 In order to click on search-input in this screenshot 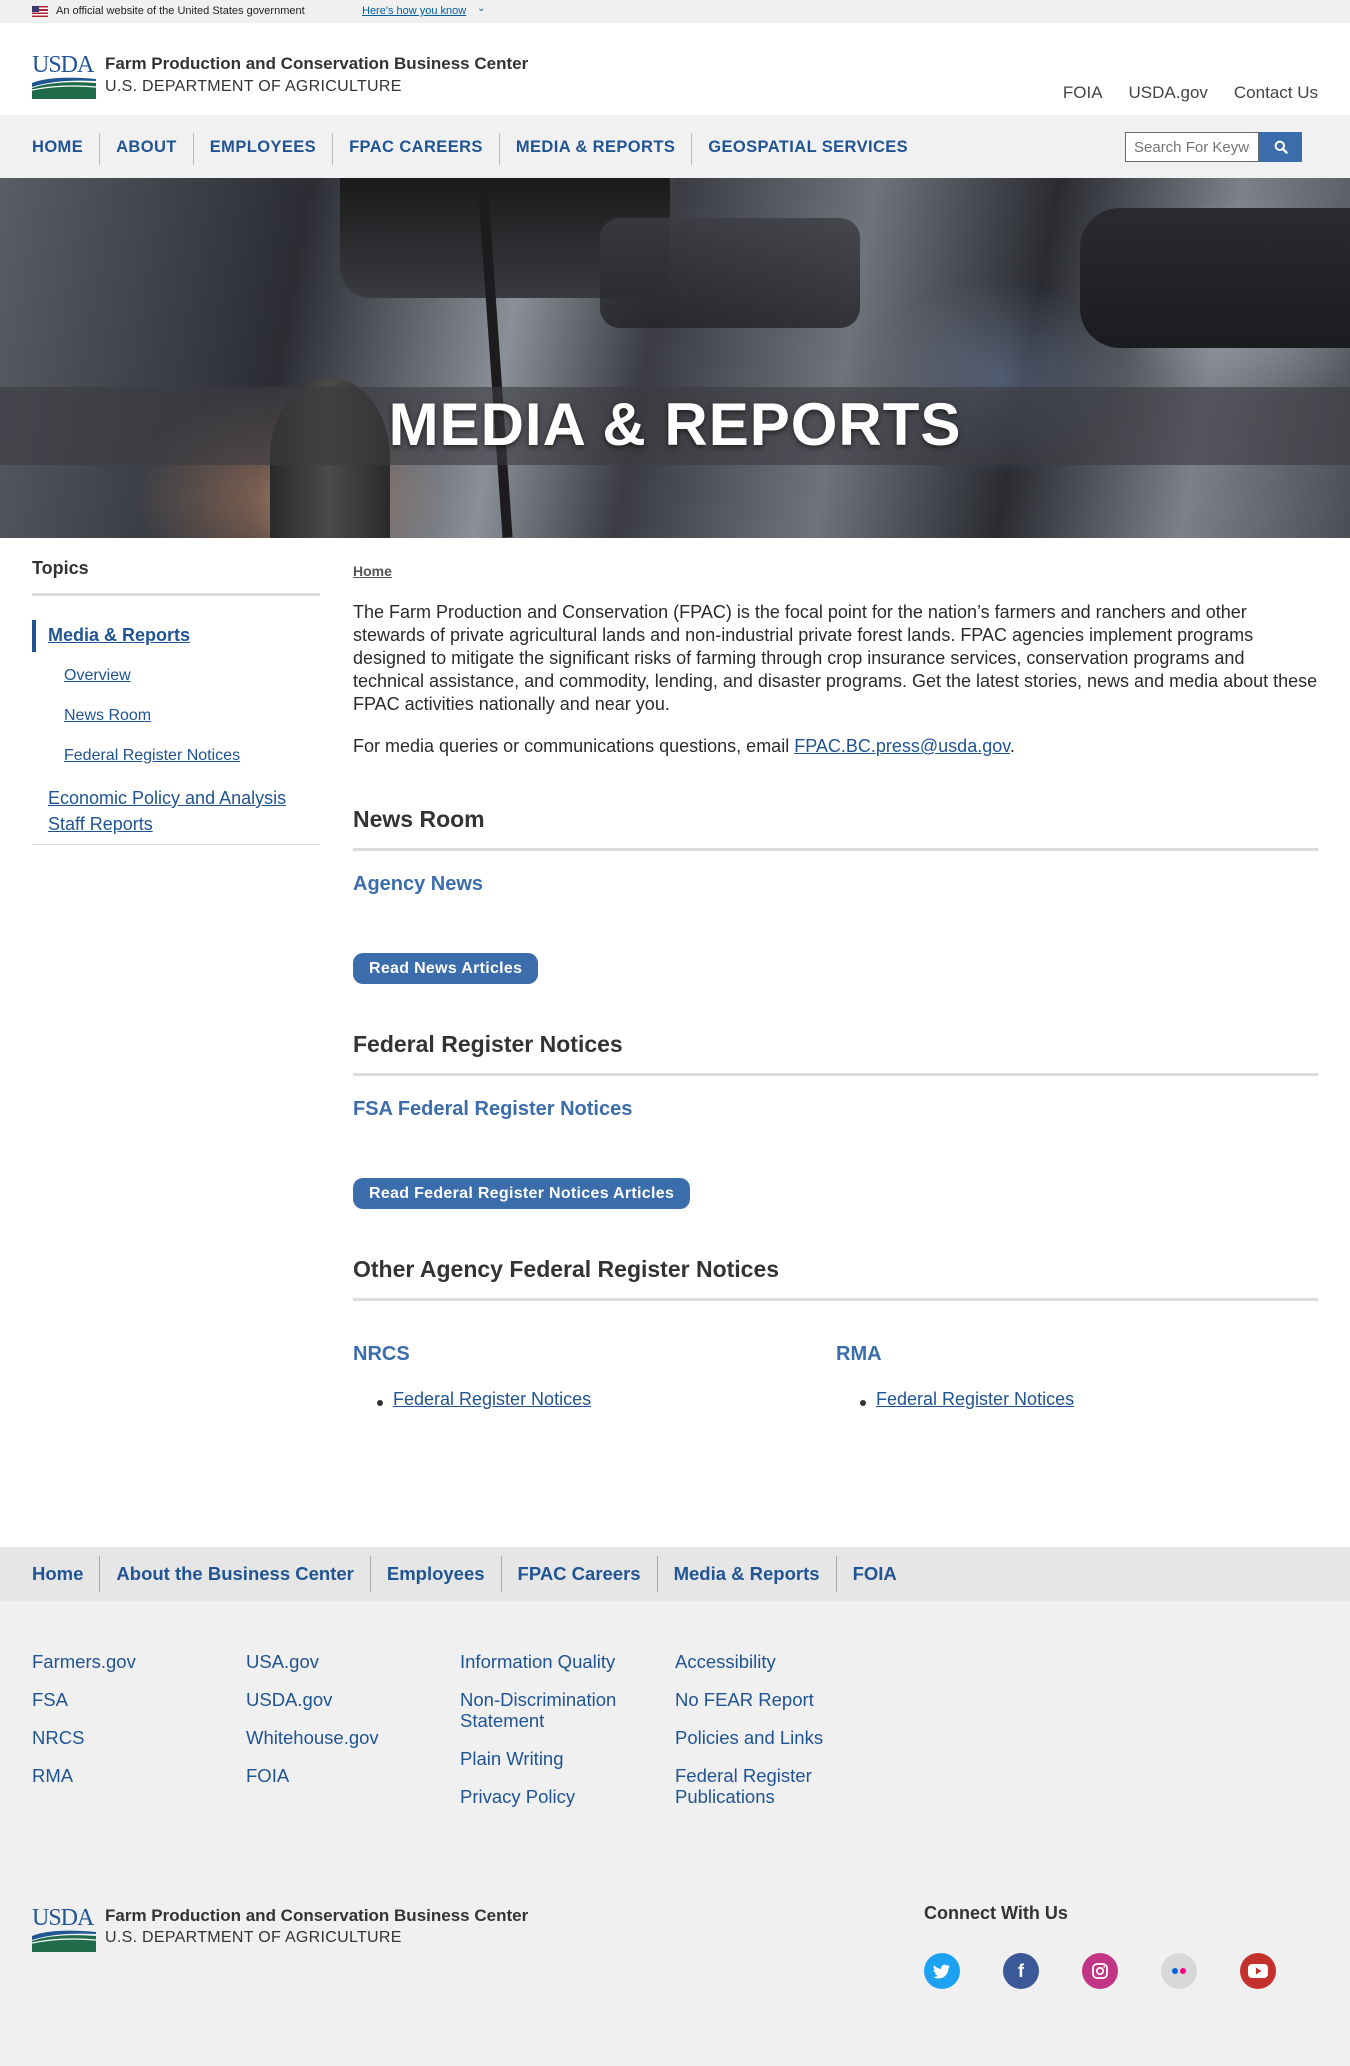, I will do `click(1192, 147)`.